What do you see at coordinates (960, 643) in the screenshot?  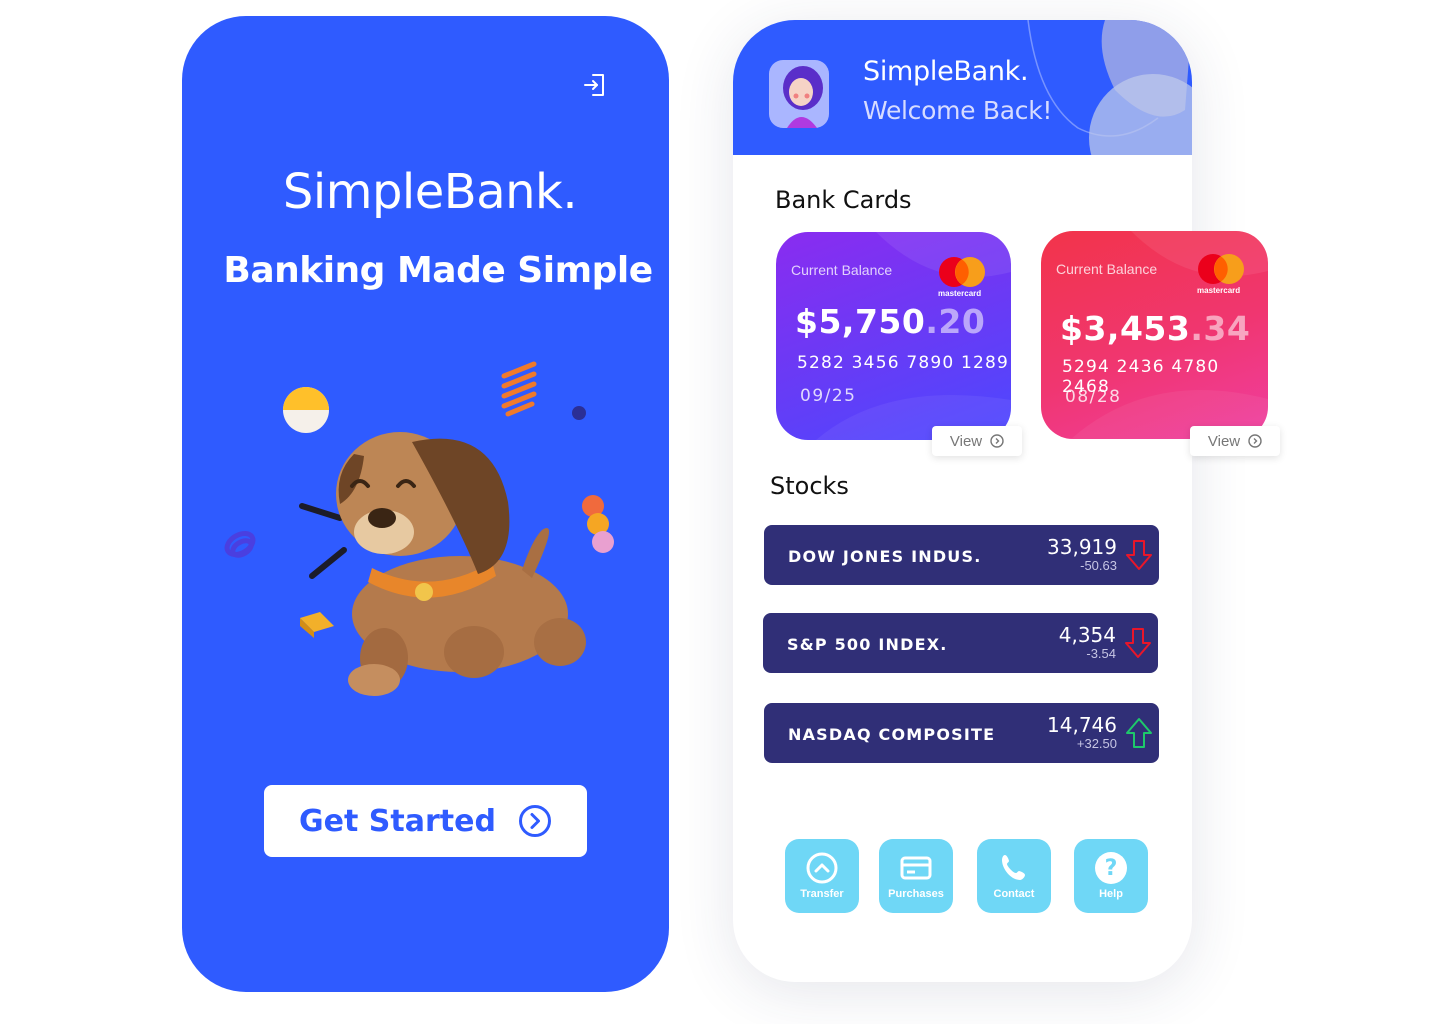 I see `stock-row: S&P 500 INDEX. 4,354 -3.54` at bounding box center [960, 643].